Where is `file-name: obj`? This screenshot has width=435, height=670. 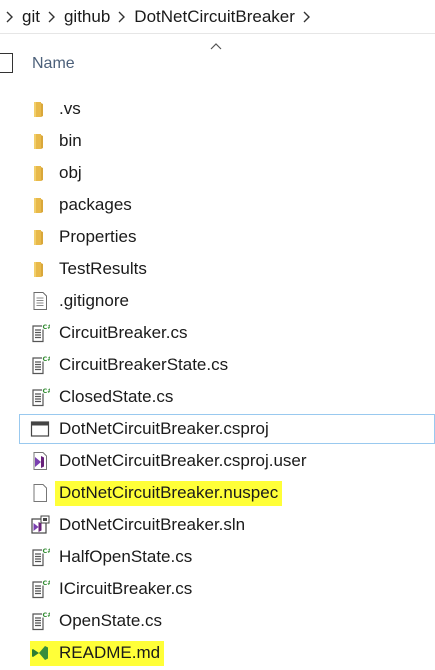
file-name: obj is located at coordinates (70, 172).